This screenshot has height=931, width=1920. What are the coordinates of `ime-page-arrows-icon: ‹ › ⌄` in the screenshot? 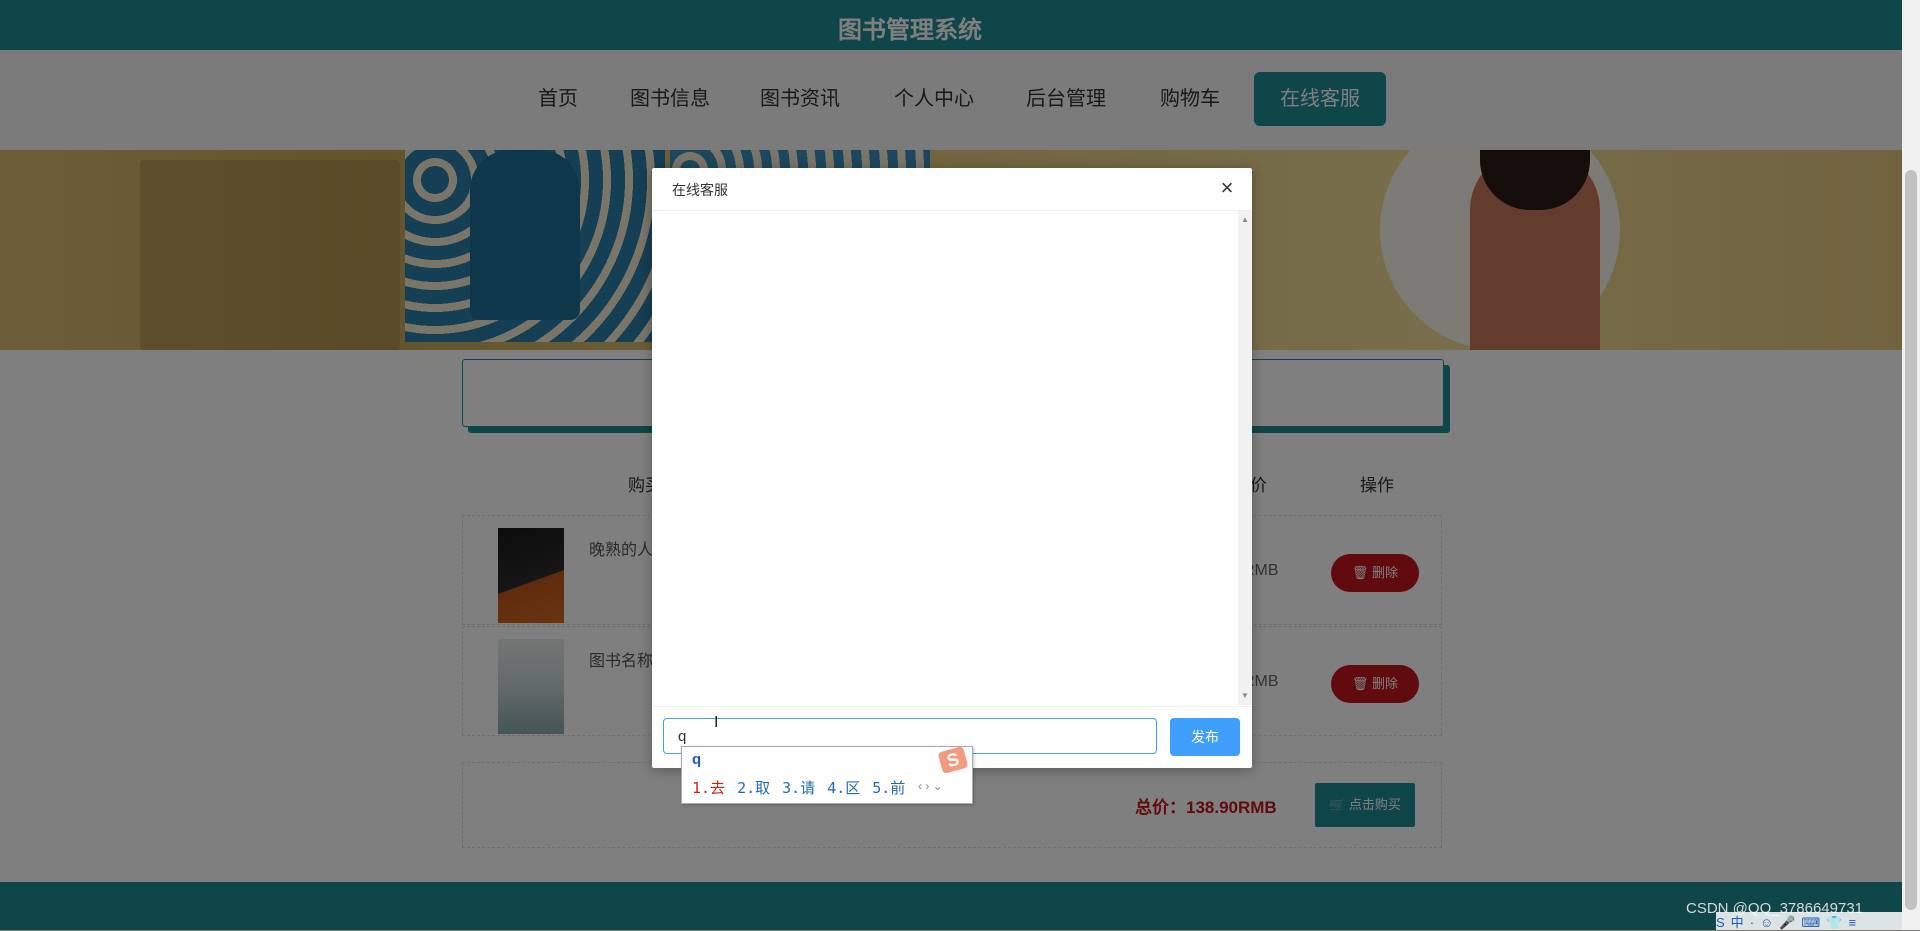 It's located at (930, 786).